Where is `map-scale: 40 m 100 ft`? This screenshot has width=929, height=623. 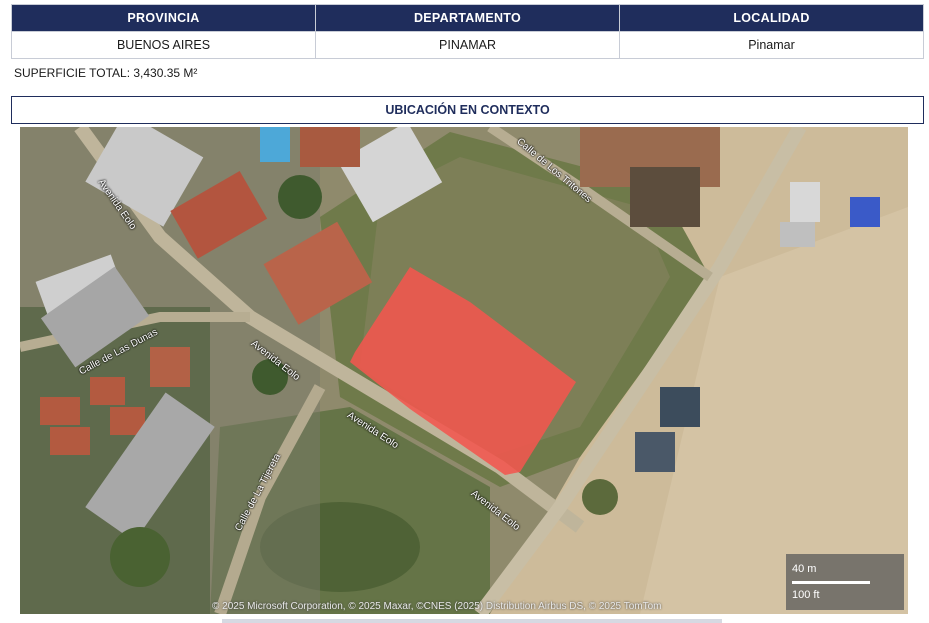 map-scale: 40 m 100 ft is located at coordinates (845, 582).